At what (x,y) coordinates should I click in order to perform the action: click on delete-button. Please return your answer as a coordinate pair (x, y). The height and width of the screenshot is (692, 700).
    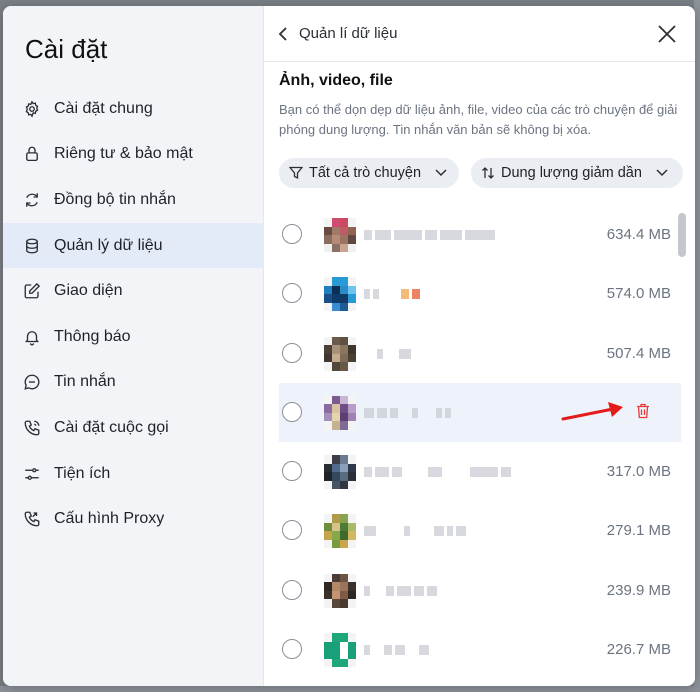
    Looking at the image, I should click on (643, 411).